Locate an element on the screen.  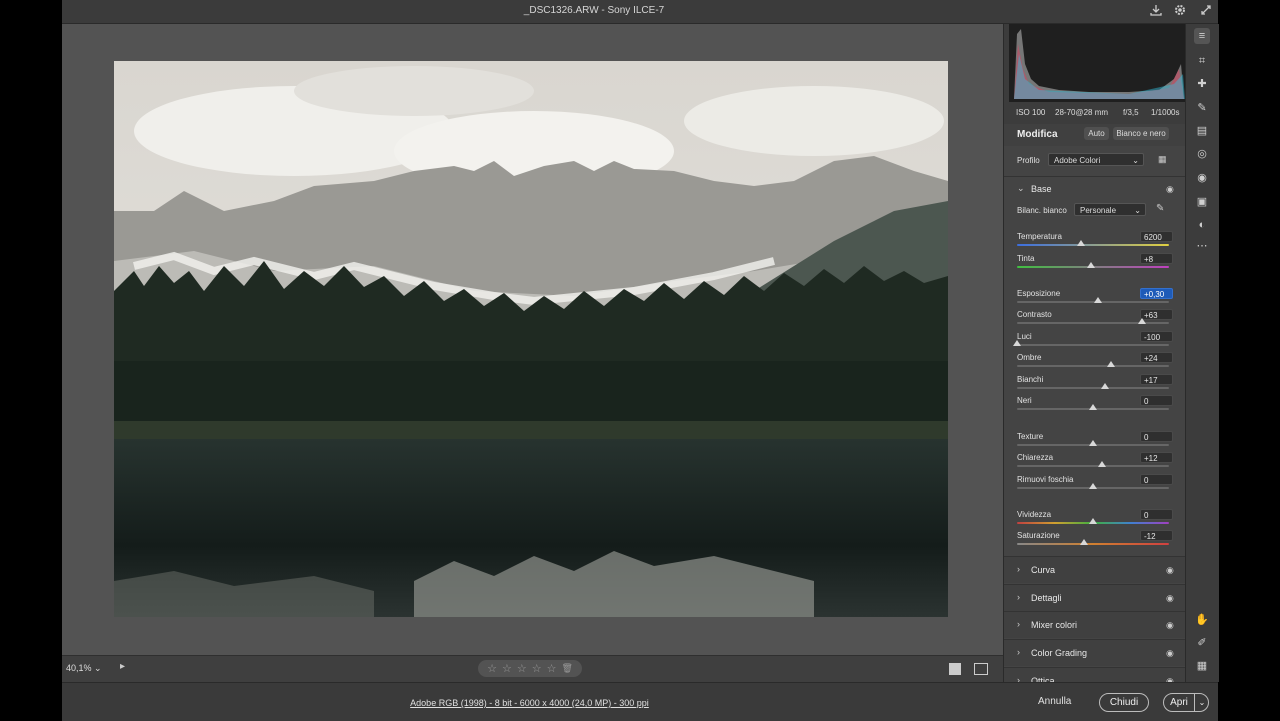
slider-value-field: +17 is located at coordinates (1156, 379).